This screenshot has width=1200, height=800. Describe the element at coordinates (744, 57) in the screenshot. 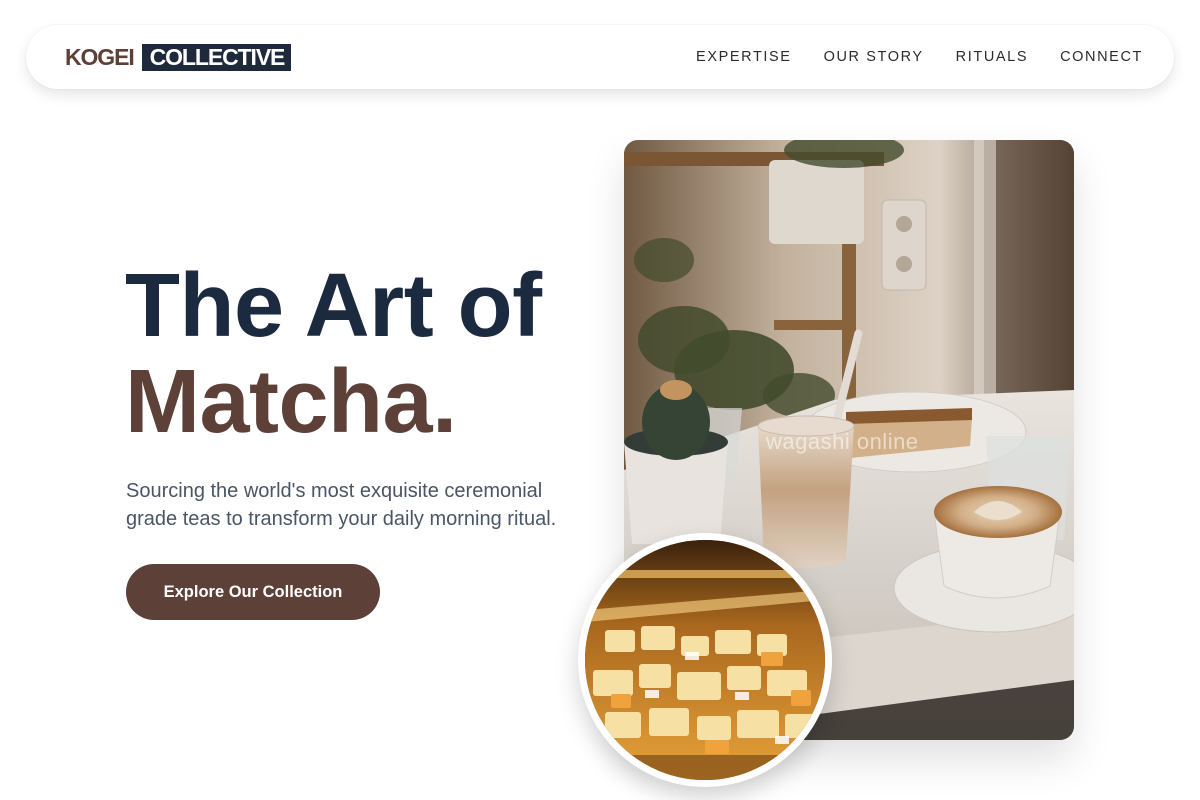

I see `nav-link-expertise: EXPERTISE` at that location.